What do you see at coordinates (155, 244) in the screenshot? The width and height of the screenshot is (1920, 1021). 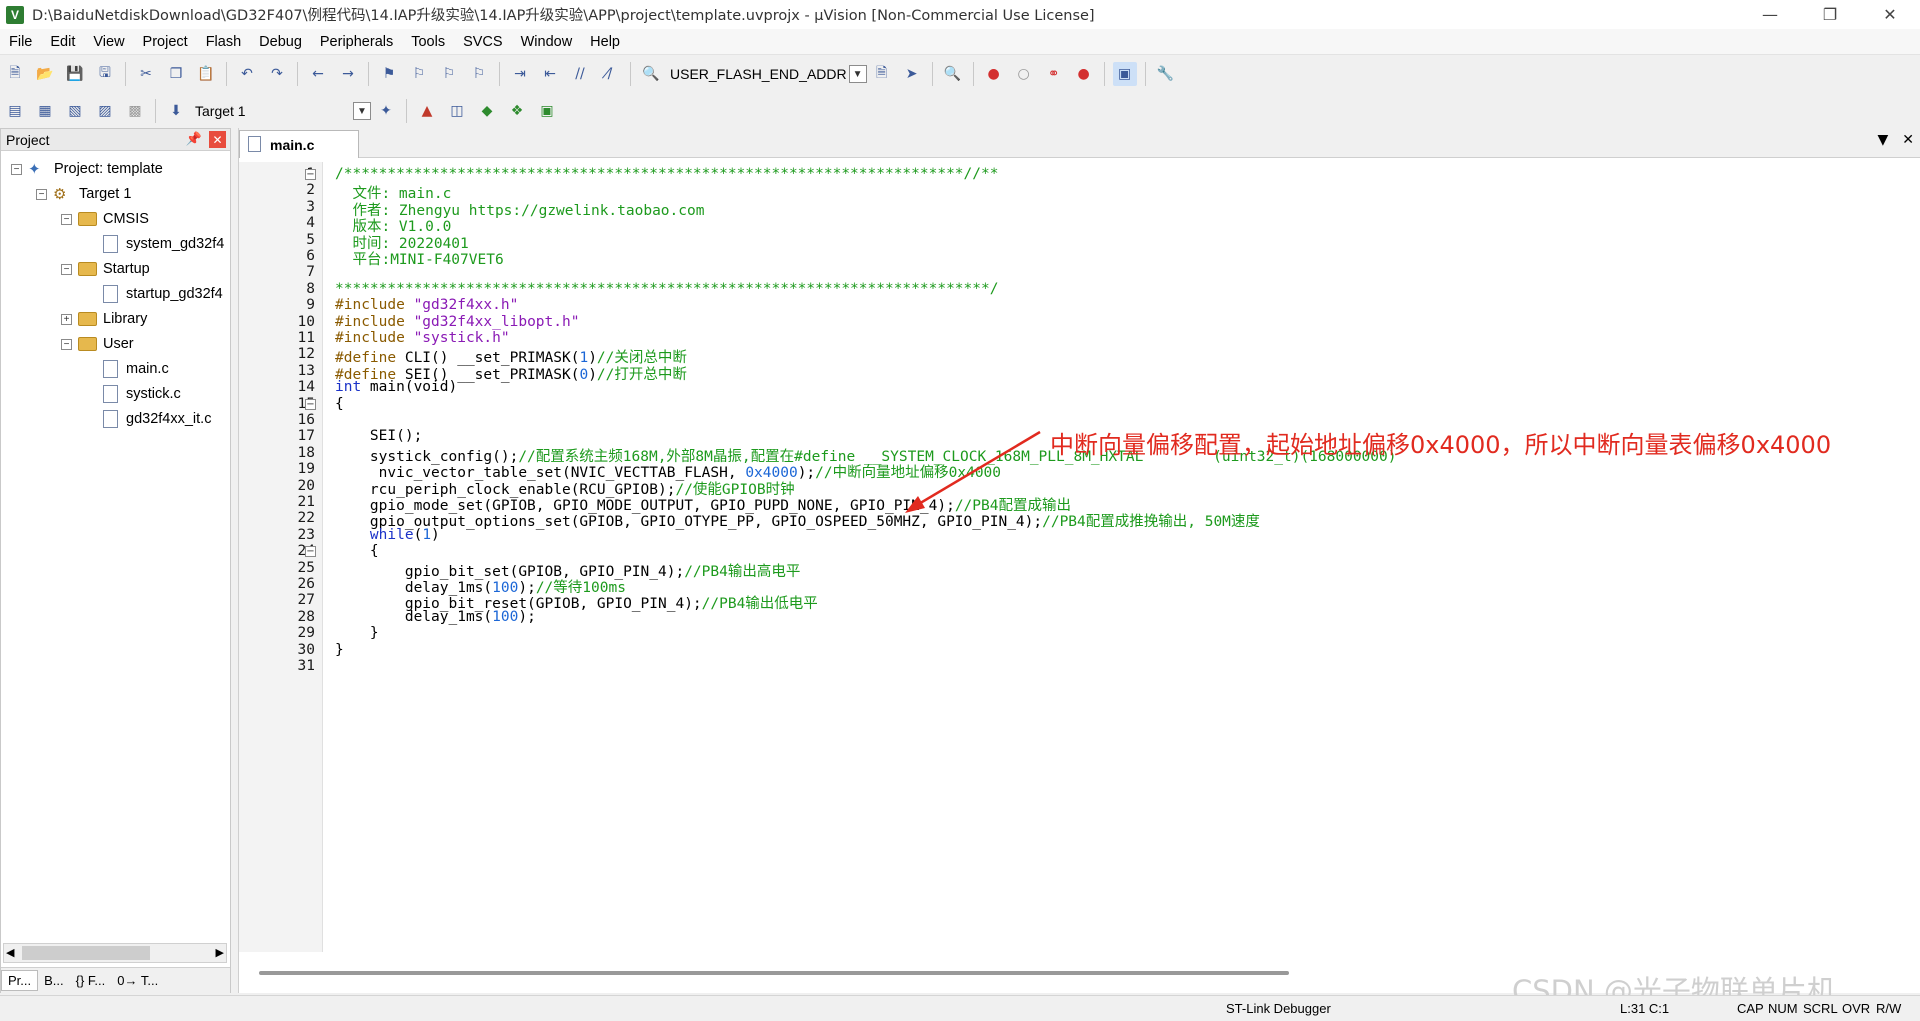 I see `tree-item-file: system_gd32f4` at bounding box center [155, 244].